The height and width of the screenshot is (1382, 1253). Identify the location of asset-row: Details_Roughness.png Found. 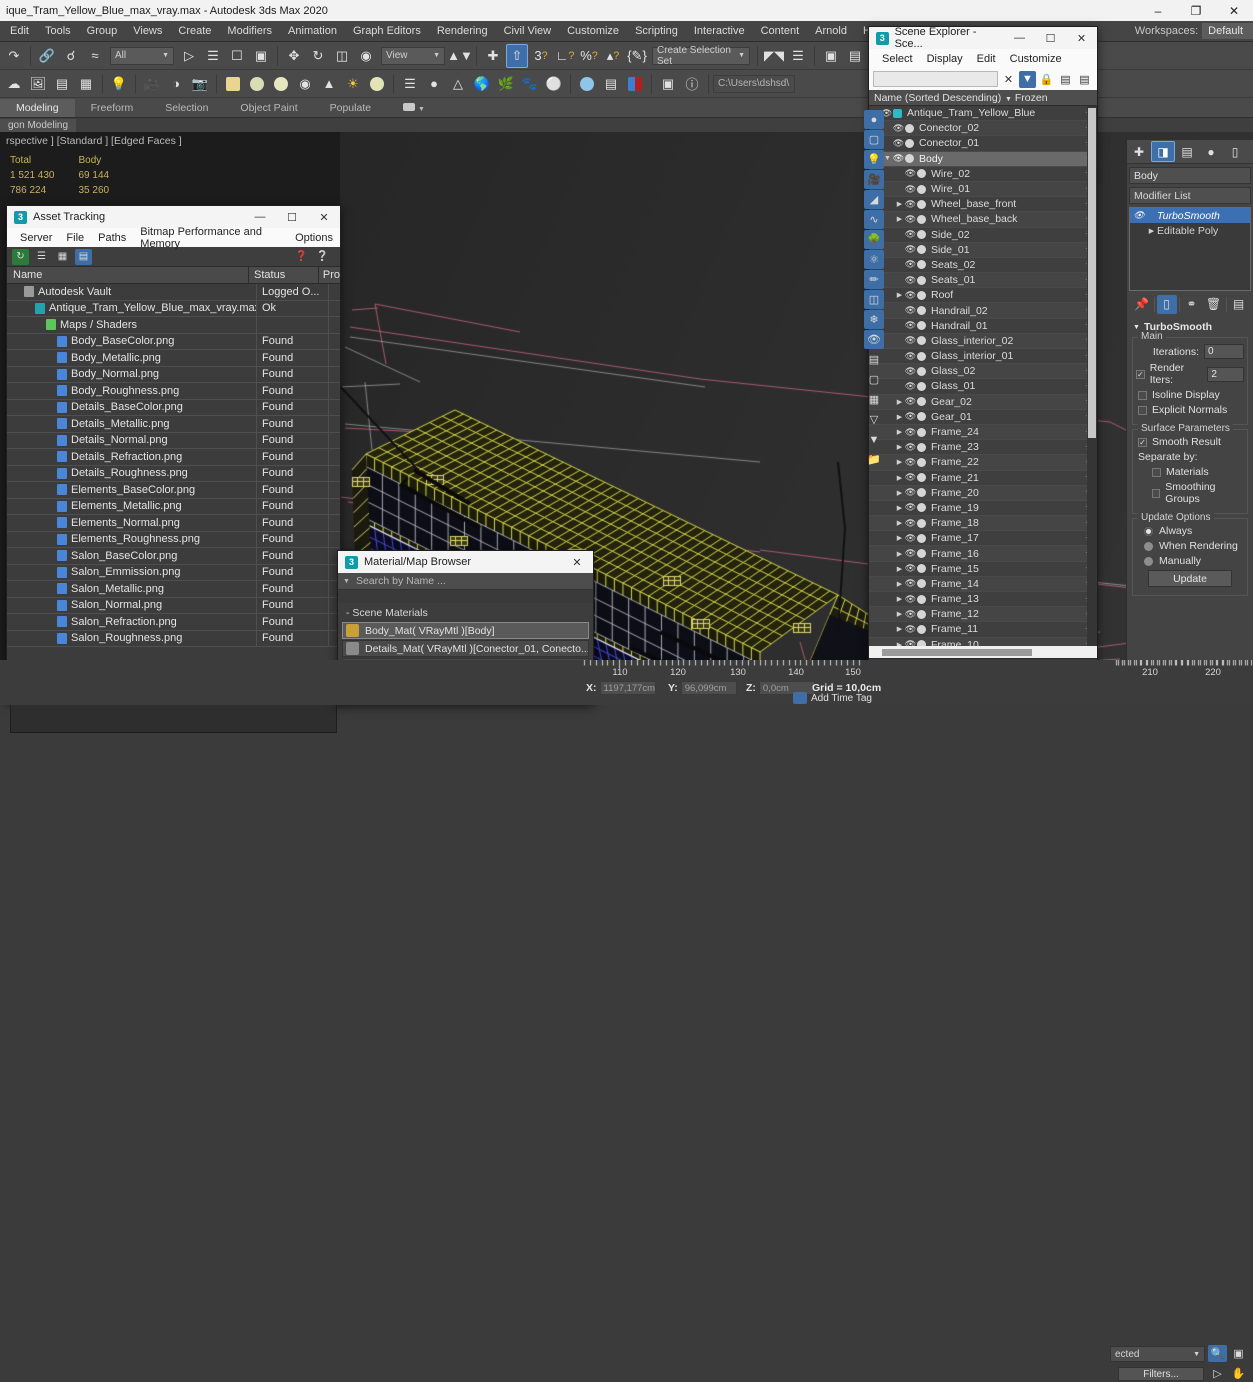
(173, 473).